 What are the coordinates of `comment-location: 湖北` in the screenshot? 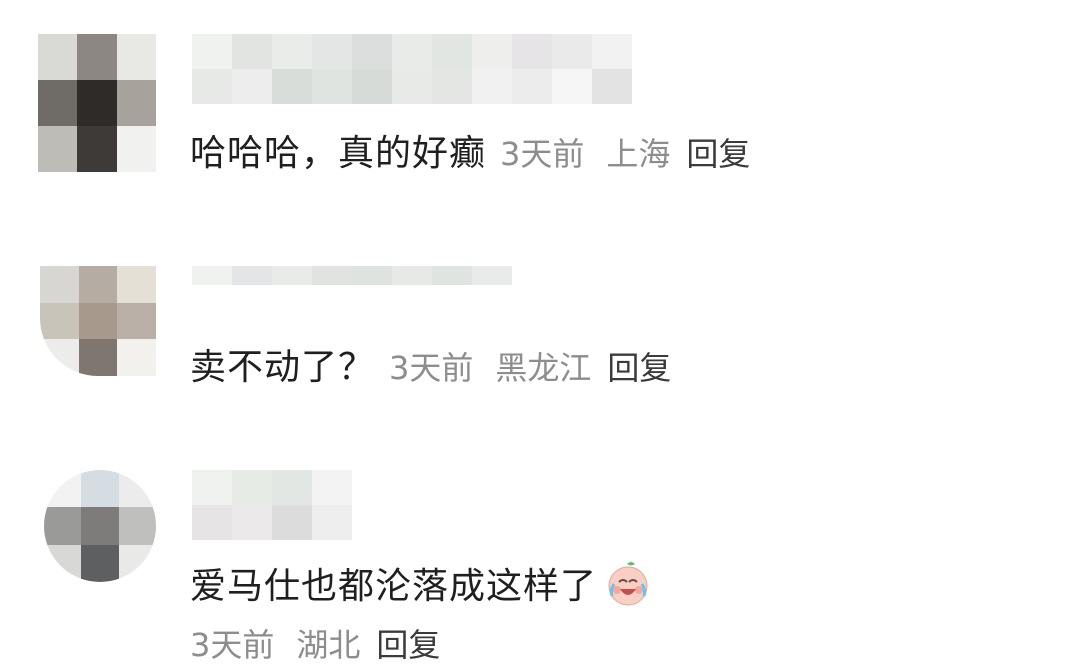 It's located at (328, 645).